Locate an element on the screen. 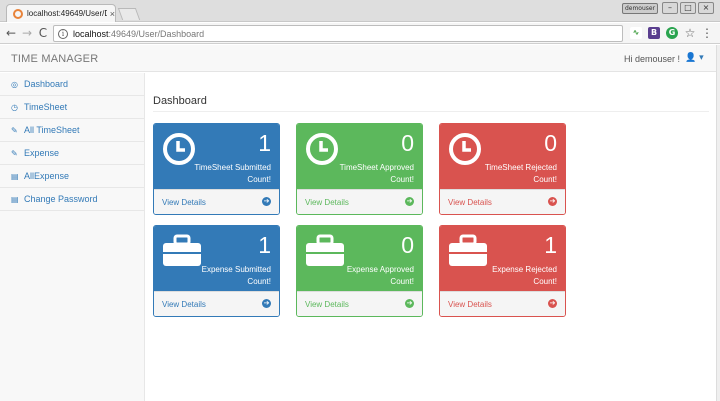 The width and height of the screenshot is (720, 401). card-label: Expense Submitted Count! is located at coordinates (236, 275).